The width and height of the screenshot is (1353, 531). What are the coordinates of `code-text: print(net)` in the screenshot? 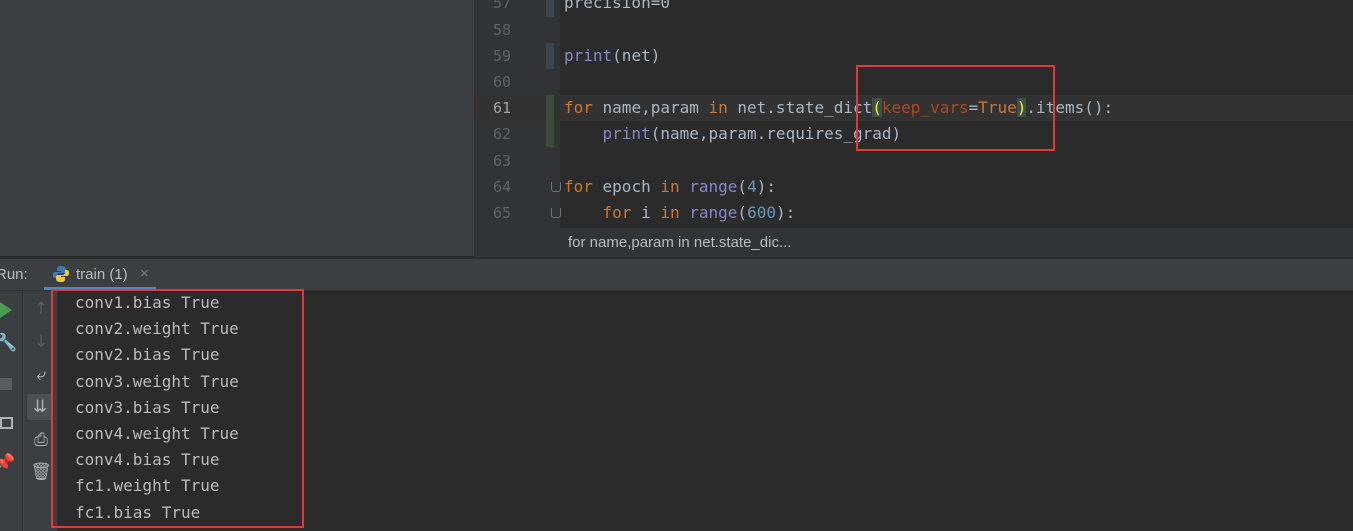 It's located at (612, 56).